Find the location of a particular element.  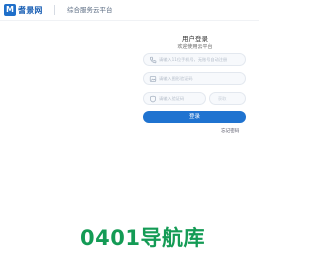

watermark-text: 0401导航库 is located at coordinates (142, 238).